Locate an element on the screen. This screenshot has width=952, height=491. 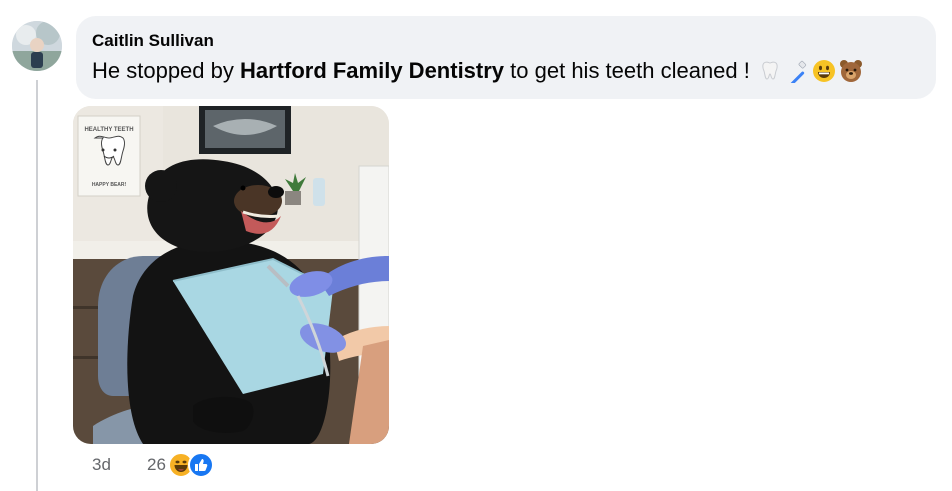
avatar is located at coordinates (37, 46).